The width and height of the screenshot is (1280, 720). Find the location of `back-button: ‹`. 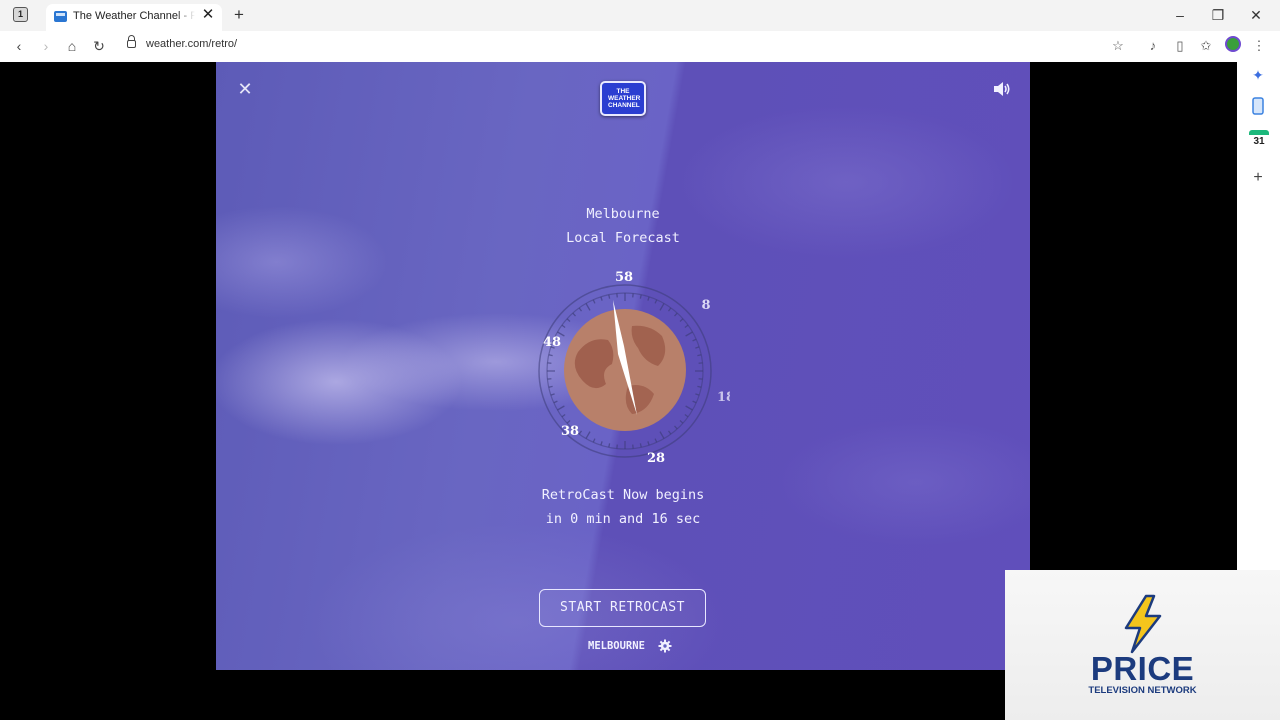

back-button: ‹ is located at coordinates (19, 46).